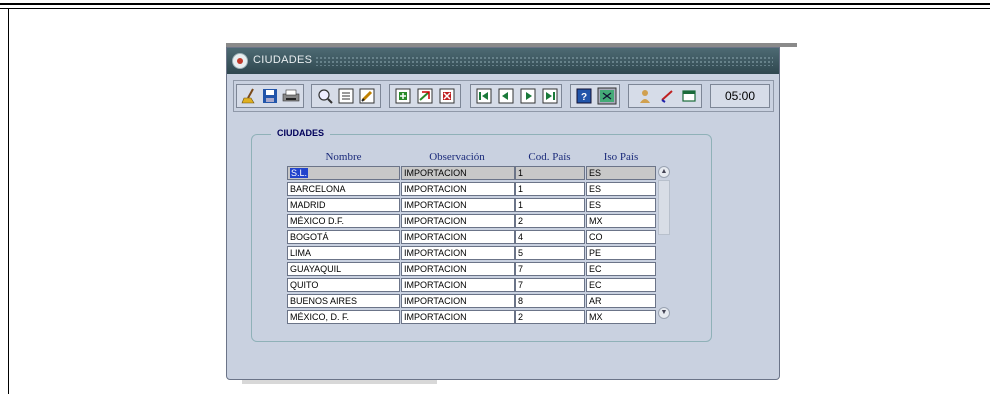 This screenshot has width=990, height=394. Describe the element at coordinates (291, 96) in the screenshot. I see `print-button` at that location.